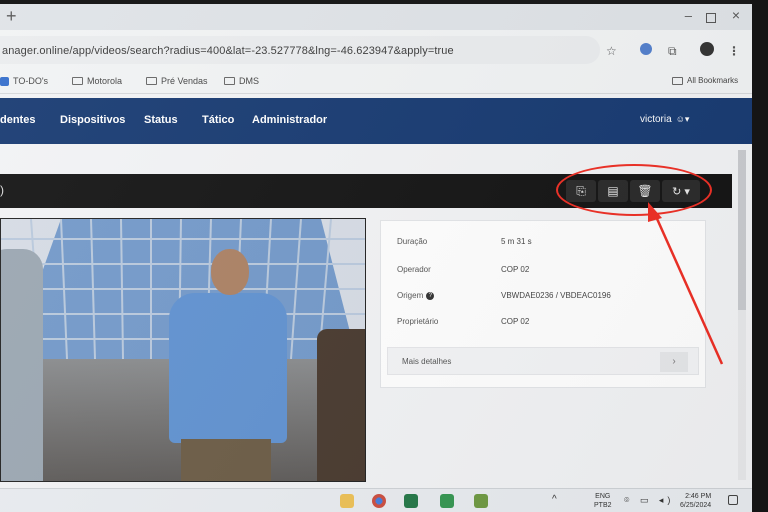 The image size is (768, 512). I want to click on nav-item-tatico: Tático, so click(218, 120).